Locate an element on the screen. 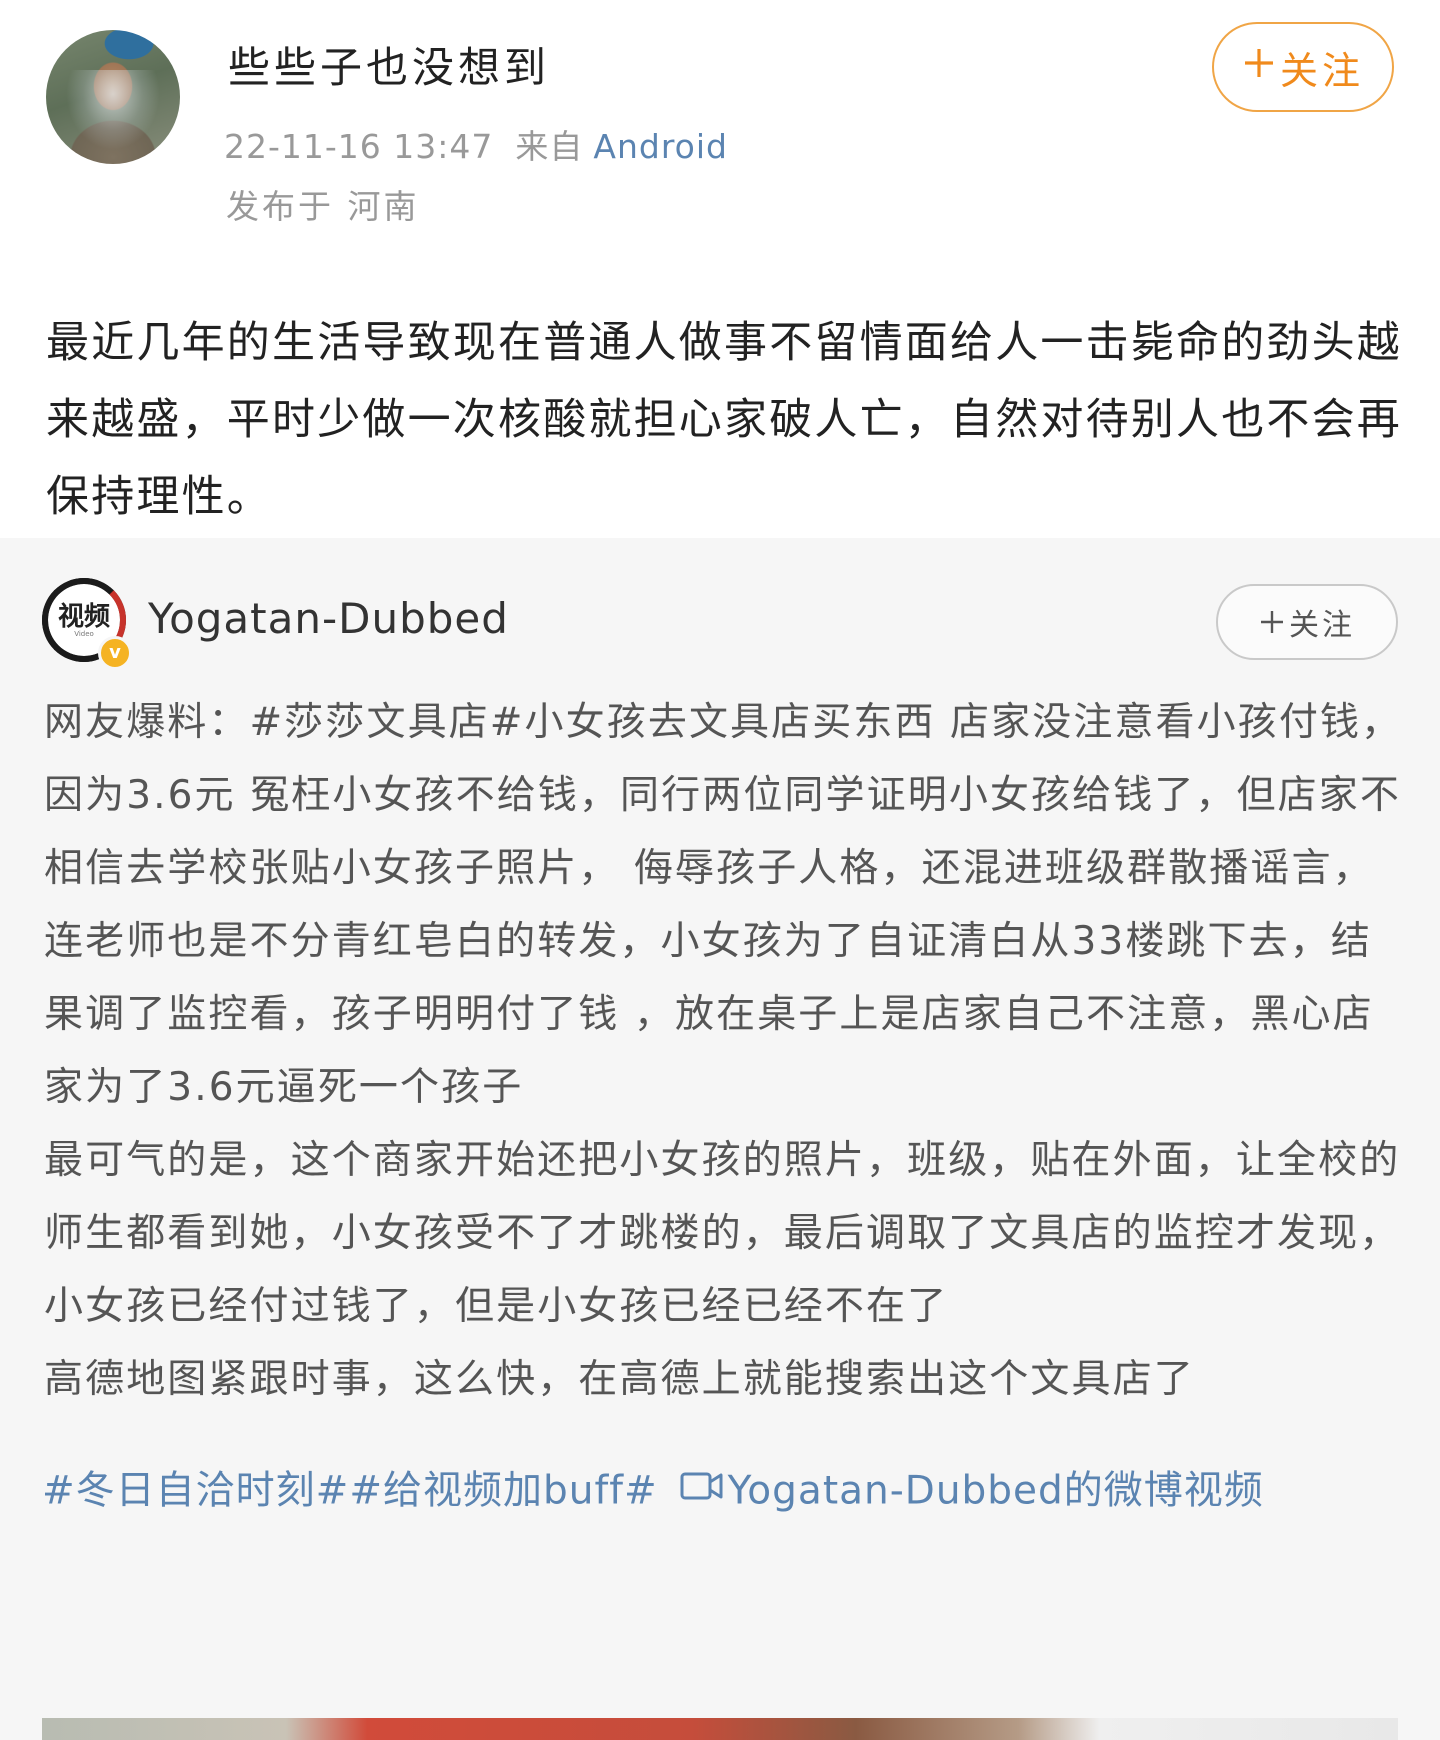 This screenshot has height=1740, width=1440. follow-button: 关注 is located at coordinates (1303, 67).